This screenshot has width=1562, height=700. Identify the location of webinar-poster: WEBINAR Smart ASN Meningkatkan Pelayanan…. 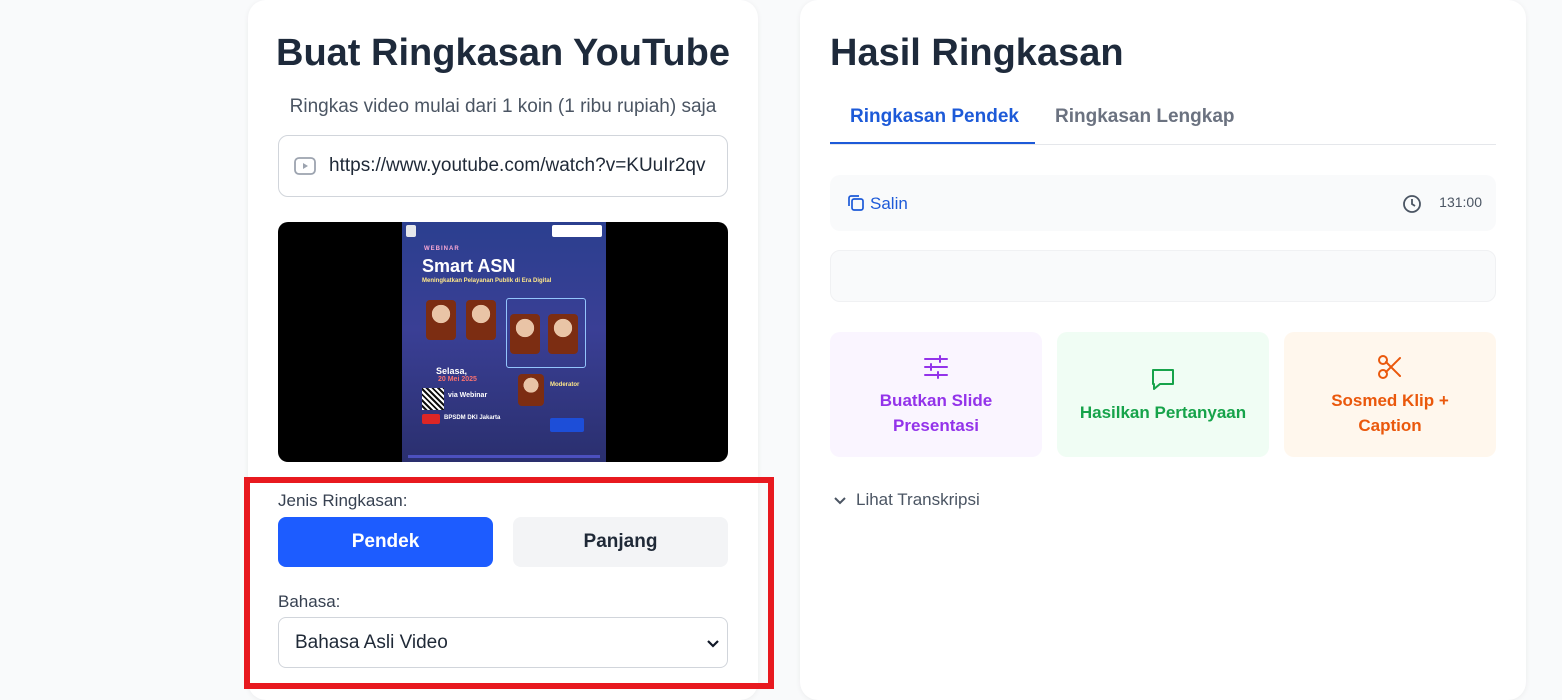
(504, 342).